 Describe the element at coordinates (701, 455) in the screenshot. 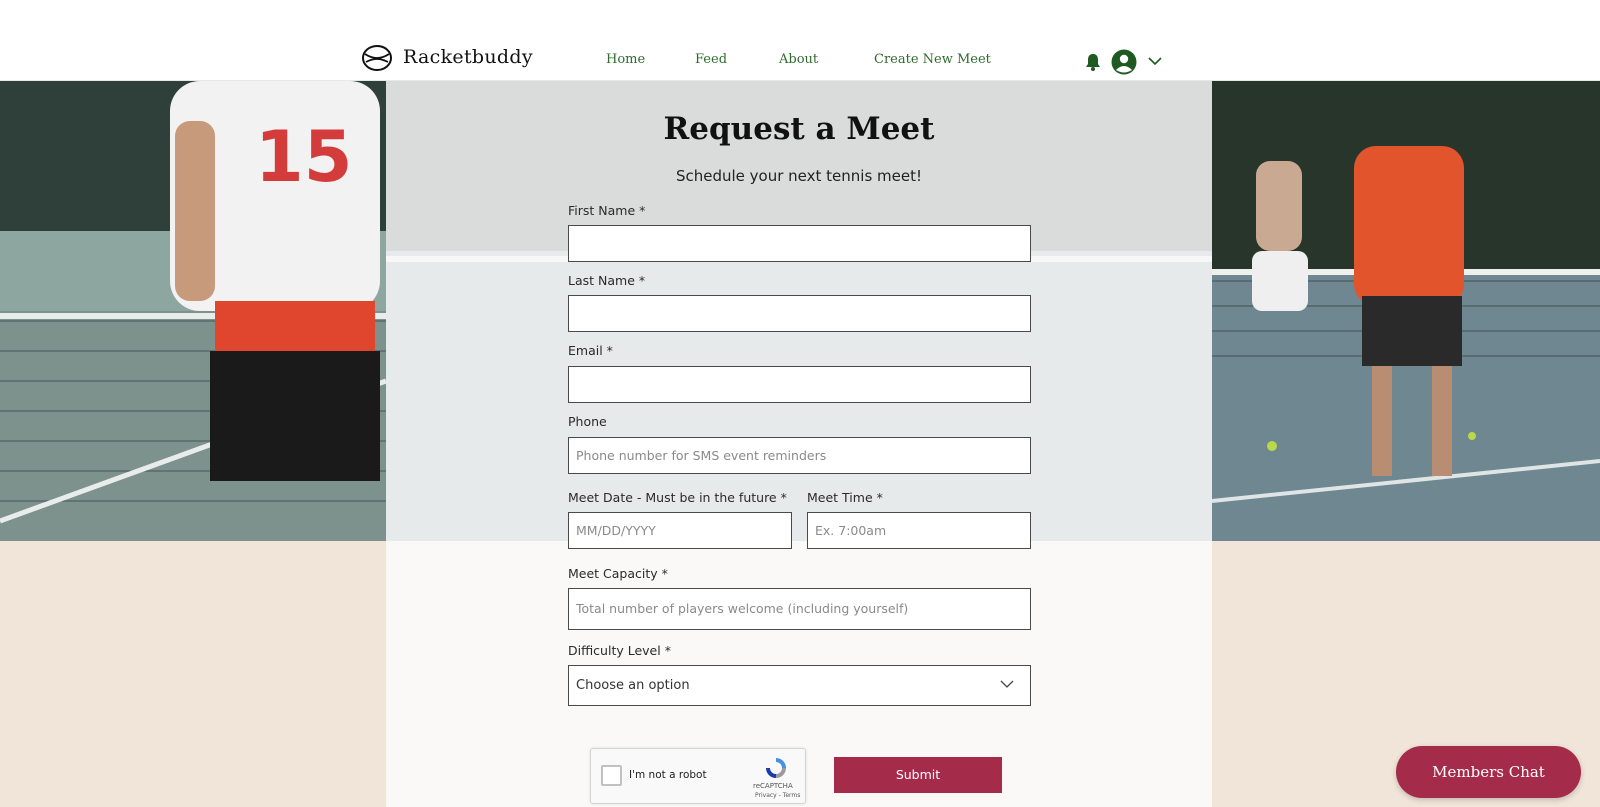

I see `phone-placeholder: Phone number for SMS event reminders` at that location.